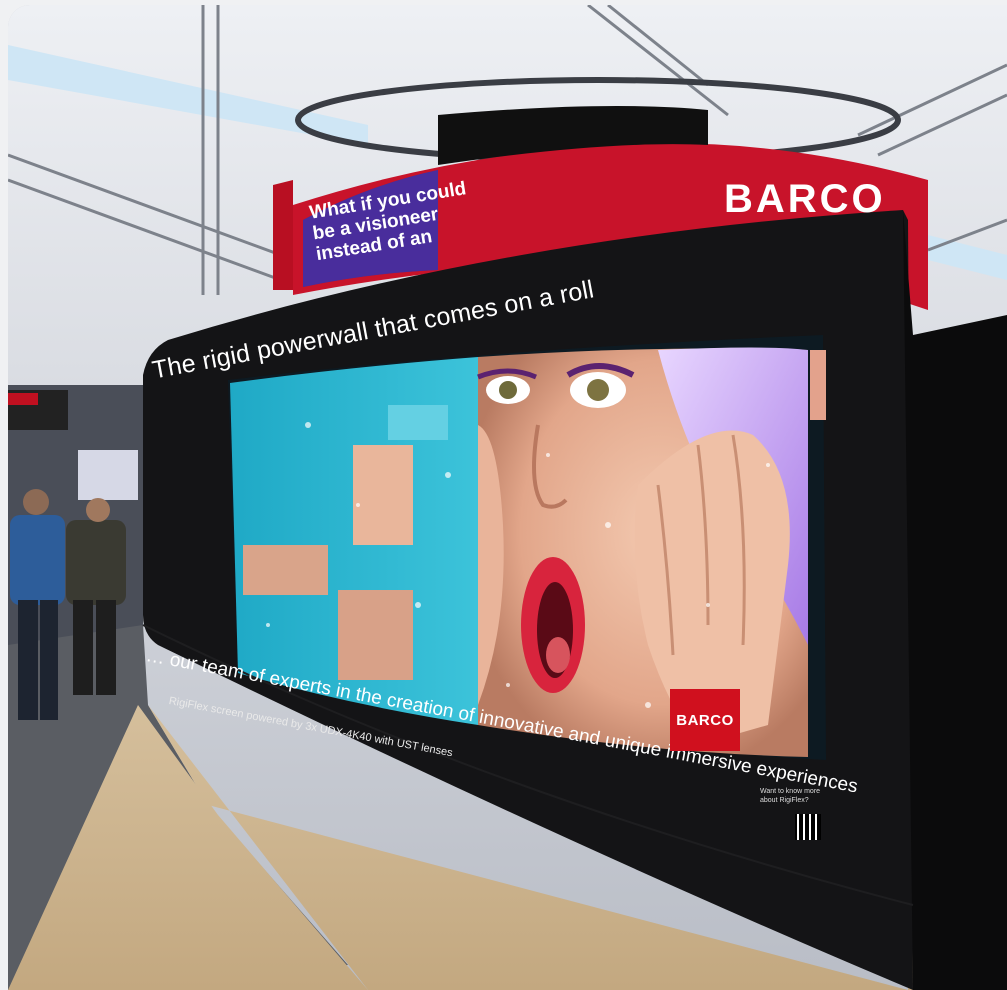 The image size is (1007, 990). I want to click on screen-brand-logo: BARCO, so click(705, 720).